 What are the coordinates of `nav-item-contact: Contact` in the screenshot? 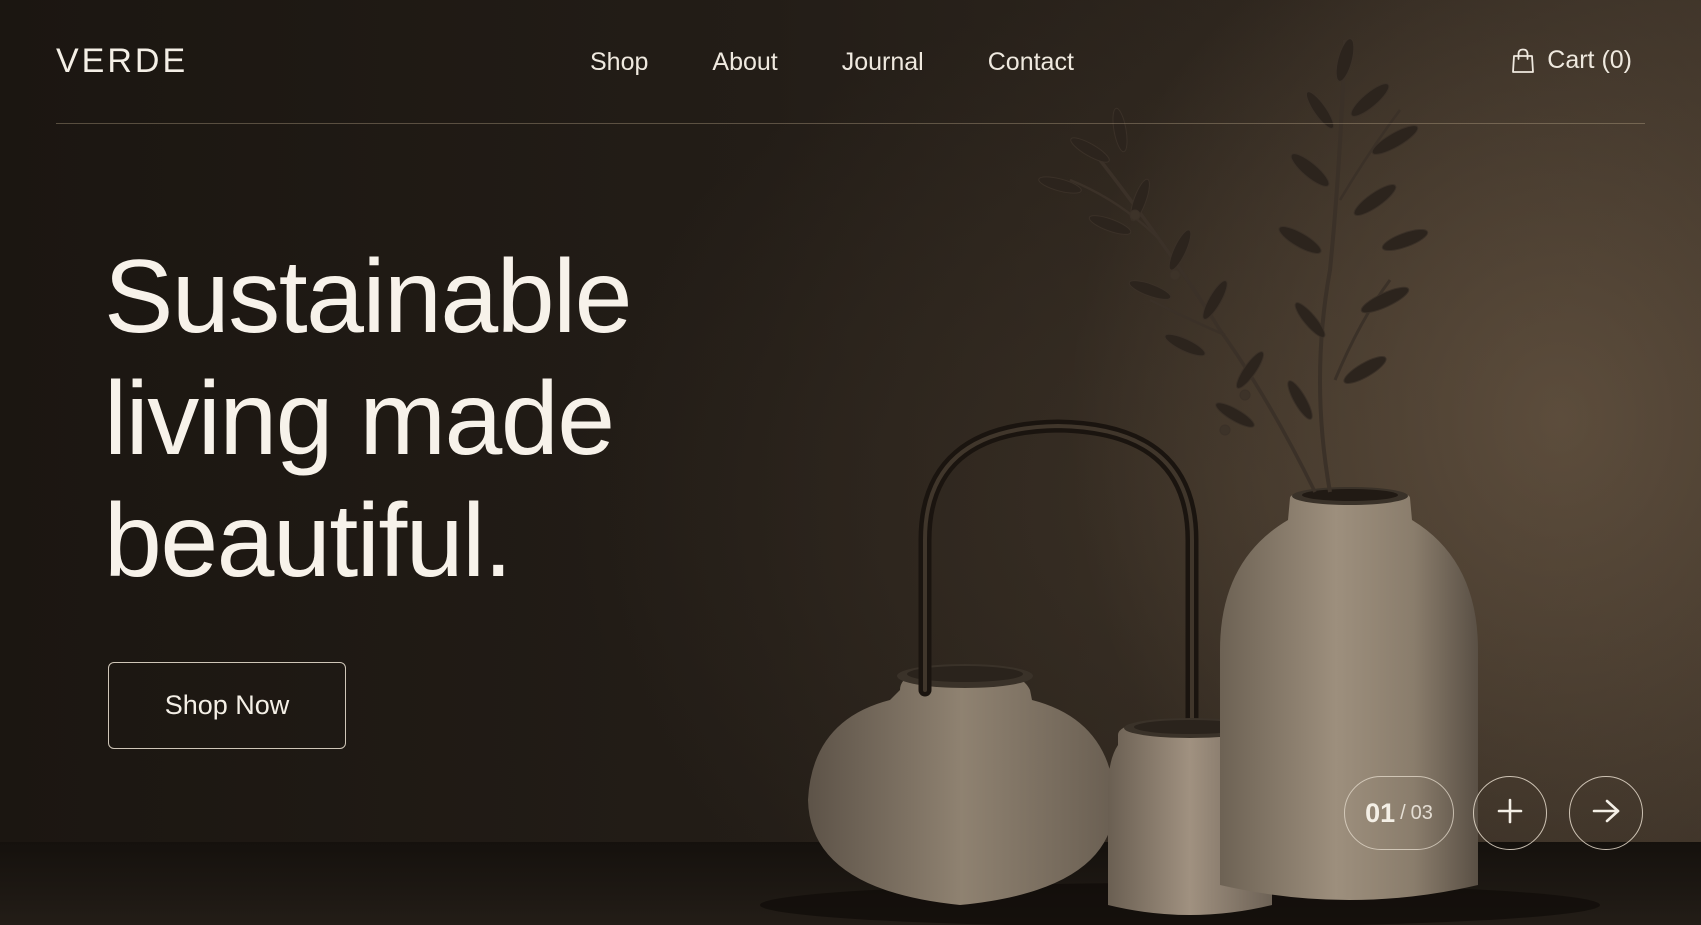 It's located at (1031, 62).